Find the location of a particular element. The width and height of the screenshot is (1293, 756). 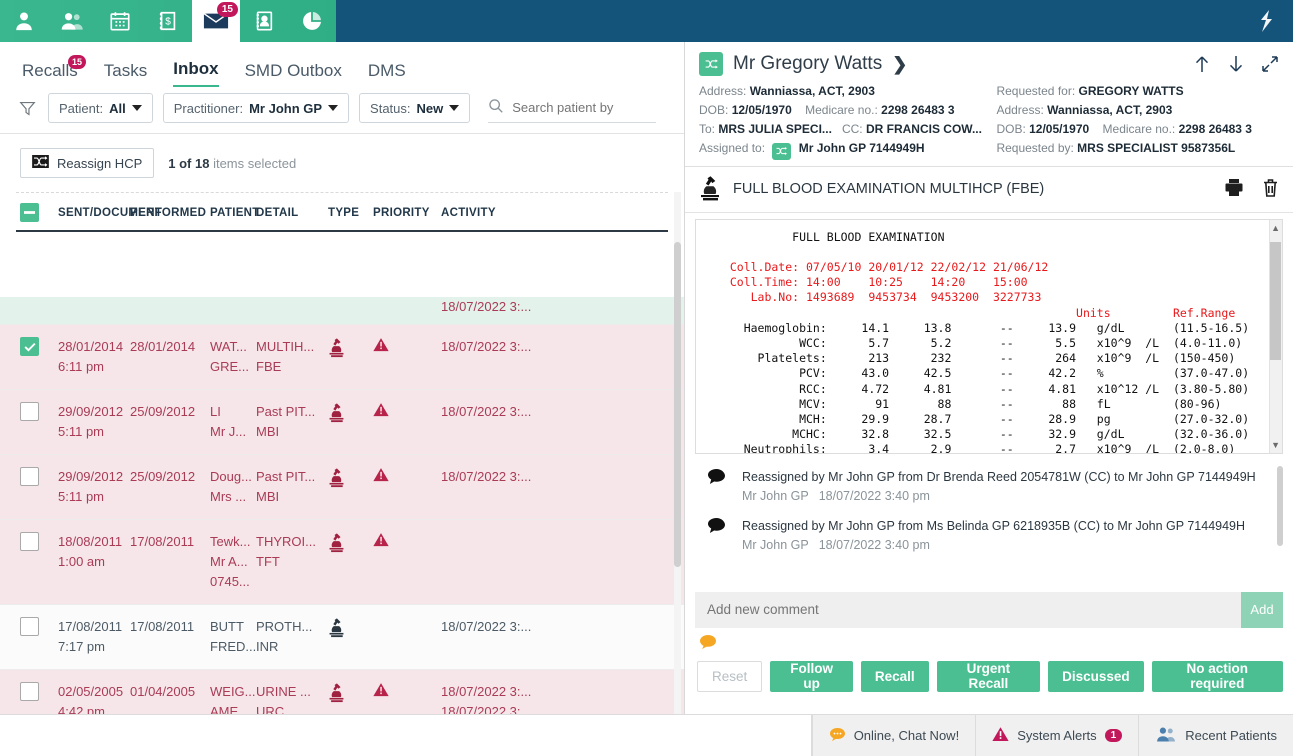

reports-pie-icon is located at coordinates (312, 21).